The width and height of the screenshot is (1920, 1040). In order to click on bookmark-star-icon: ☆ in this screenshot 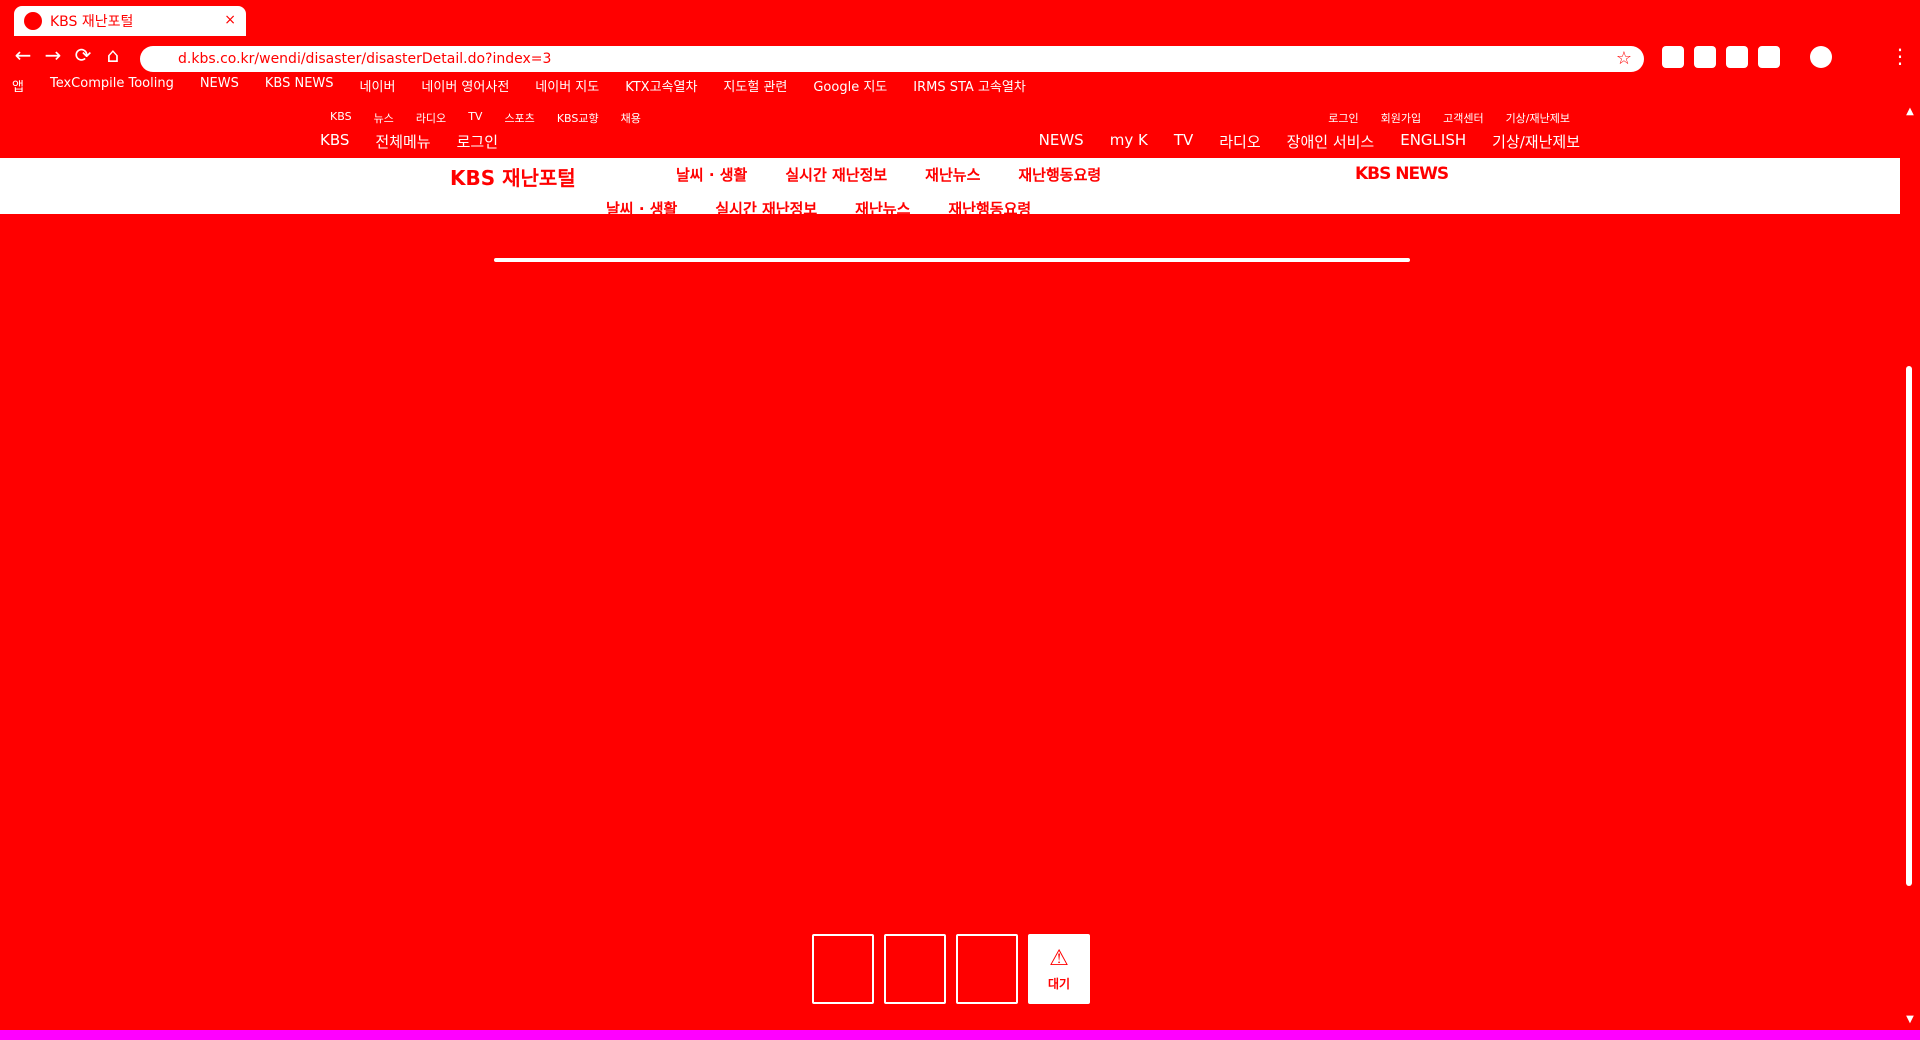, I will do `click(1624, 59)`.